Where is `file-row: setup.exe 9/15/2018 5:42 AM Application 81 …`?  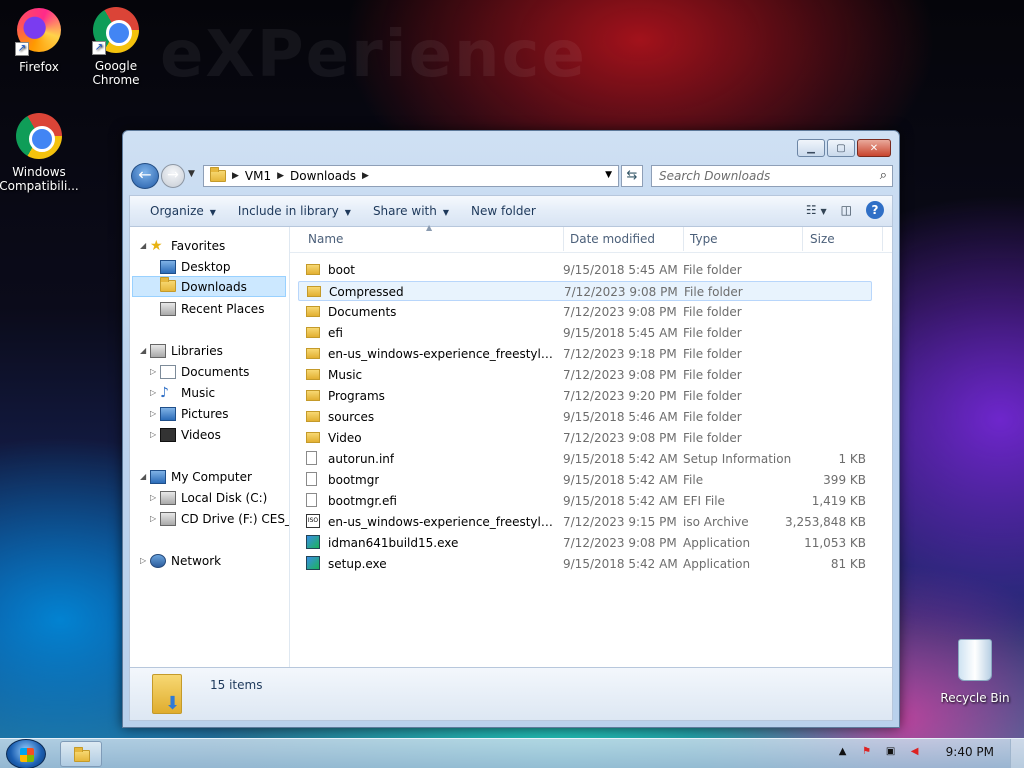
file-row: setup.exe 9/15/2018 5:42 AM Application 81 … is located at coordinates (585, 564).